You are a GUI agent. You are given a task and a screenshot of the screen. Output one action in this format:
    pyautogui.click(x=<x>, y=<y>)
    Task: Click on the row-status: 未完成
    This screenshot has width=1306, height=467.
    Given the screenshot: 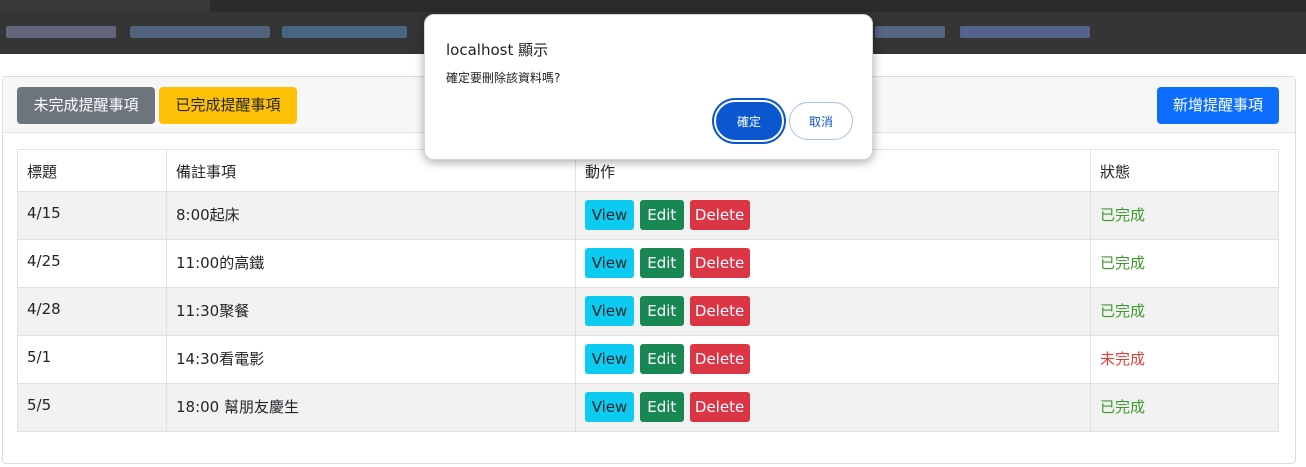 What is the action you would take?
    pyautogui.click(x=1184, y=359)
    